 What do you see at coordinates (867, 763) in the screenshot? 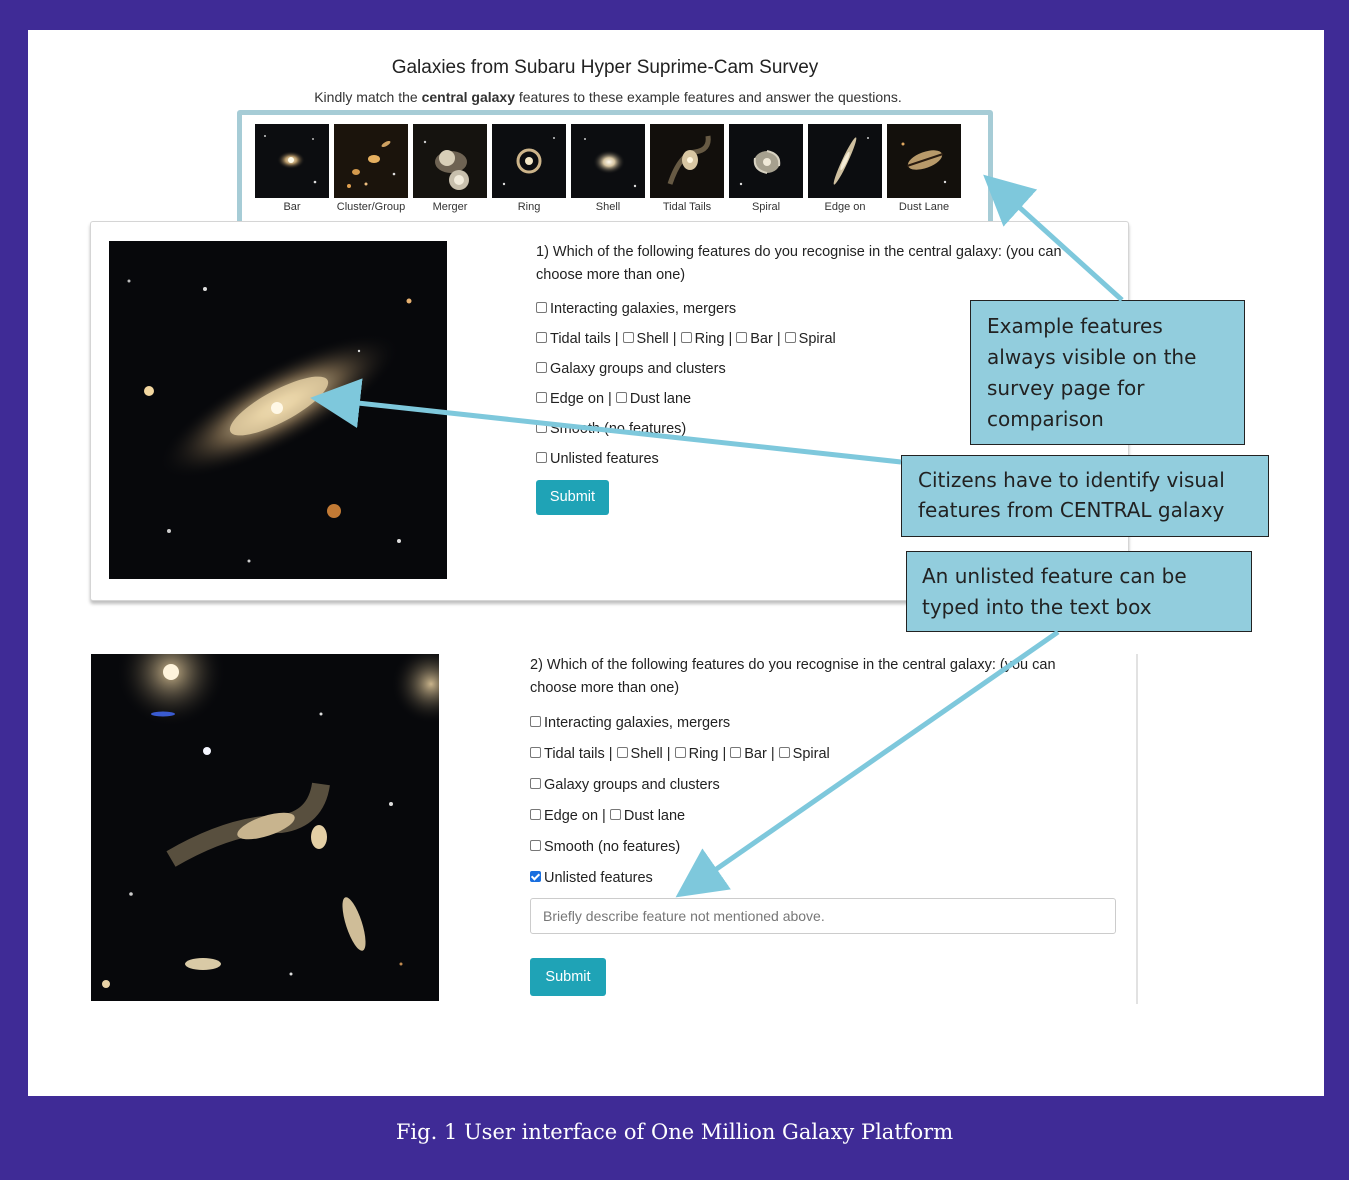
I see `arrow-to-textbox` at bounding box center [867, 763].